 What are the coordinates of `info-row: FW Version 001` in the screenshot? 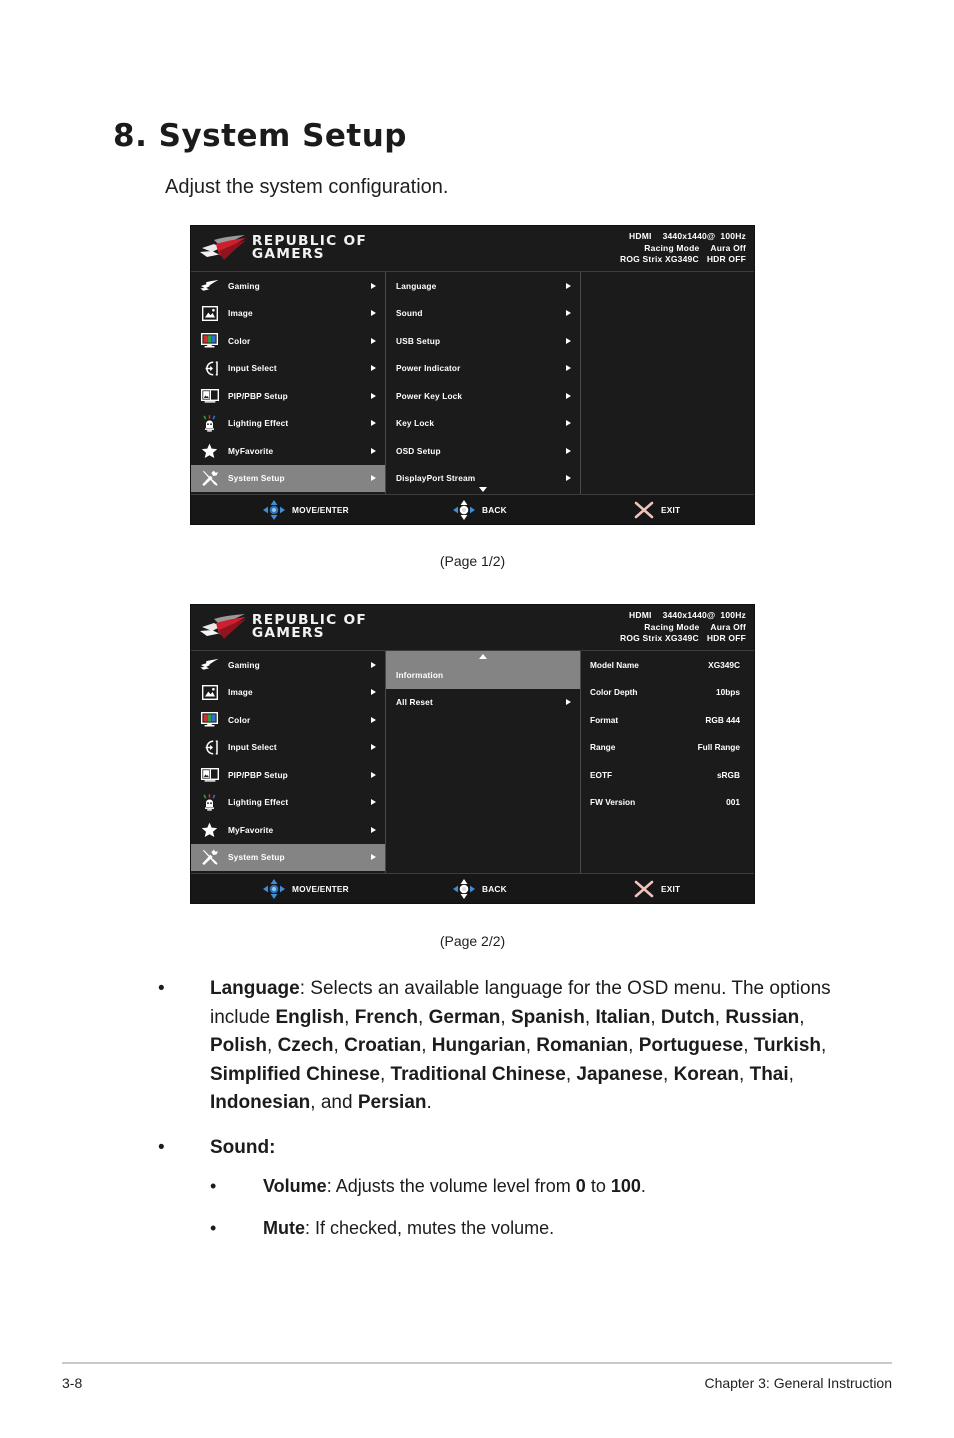 It's located at (667, 803).